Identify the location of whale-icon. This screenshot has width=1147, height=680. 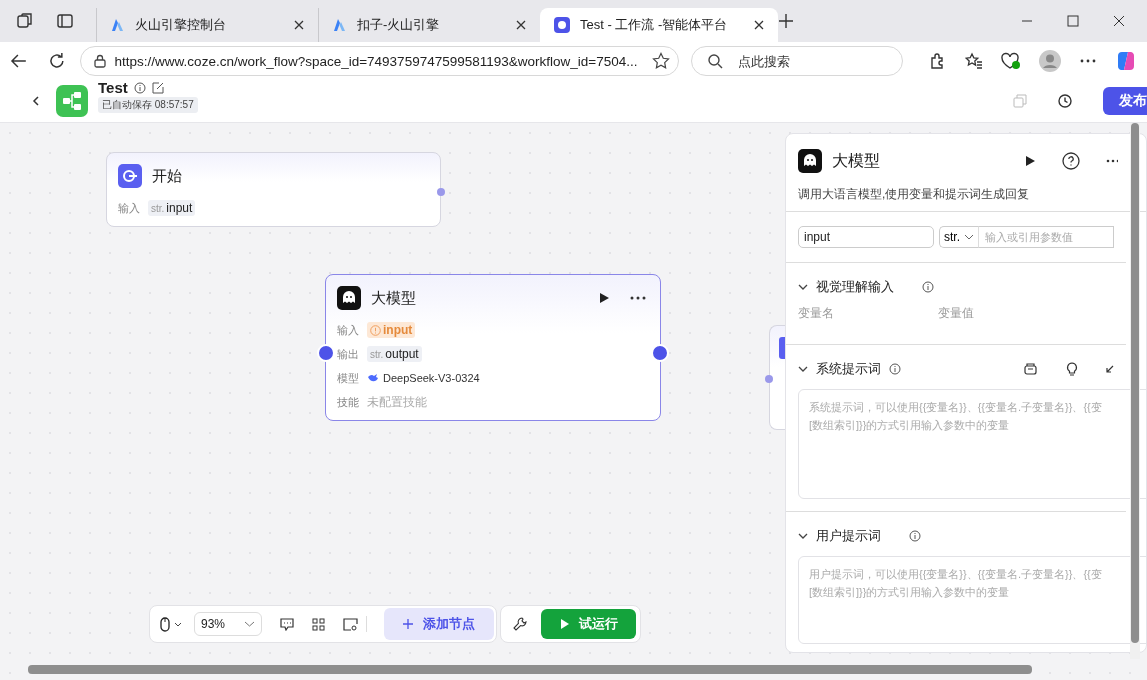
(373, 378).